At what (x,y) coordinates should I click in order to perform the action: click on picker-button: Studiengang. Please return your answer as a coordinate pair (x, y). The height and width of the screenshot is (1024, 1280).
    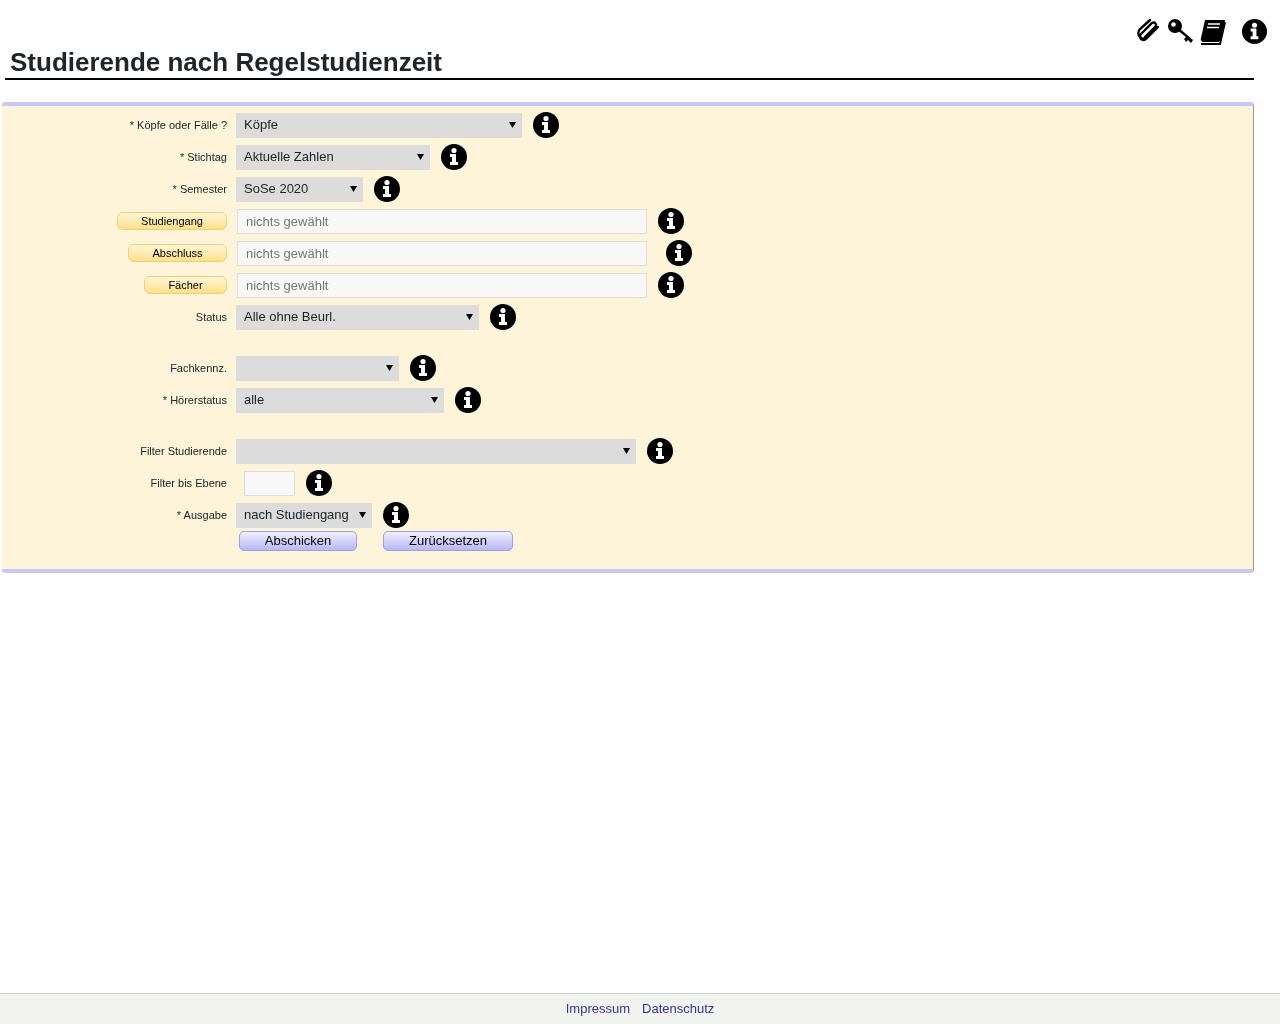
    Looking at the image, I should click on (172, 221).